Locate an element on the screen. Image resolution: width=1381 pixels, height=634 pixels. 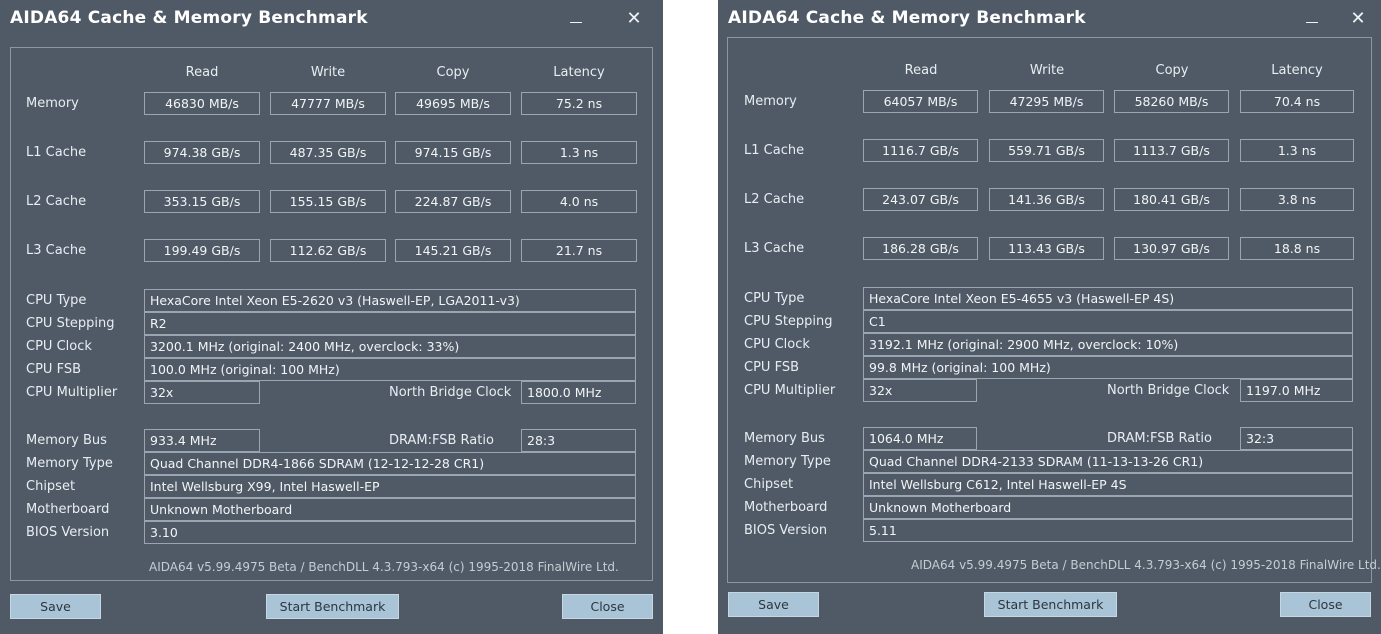
dram-ratio-value: 32:3 is located at coordinates (1296, 438).